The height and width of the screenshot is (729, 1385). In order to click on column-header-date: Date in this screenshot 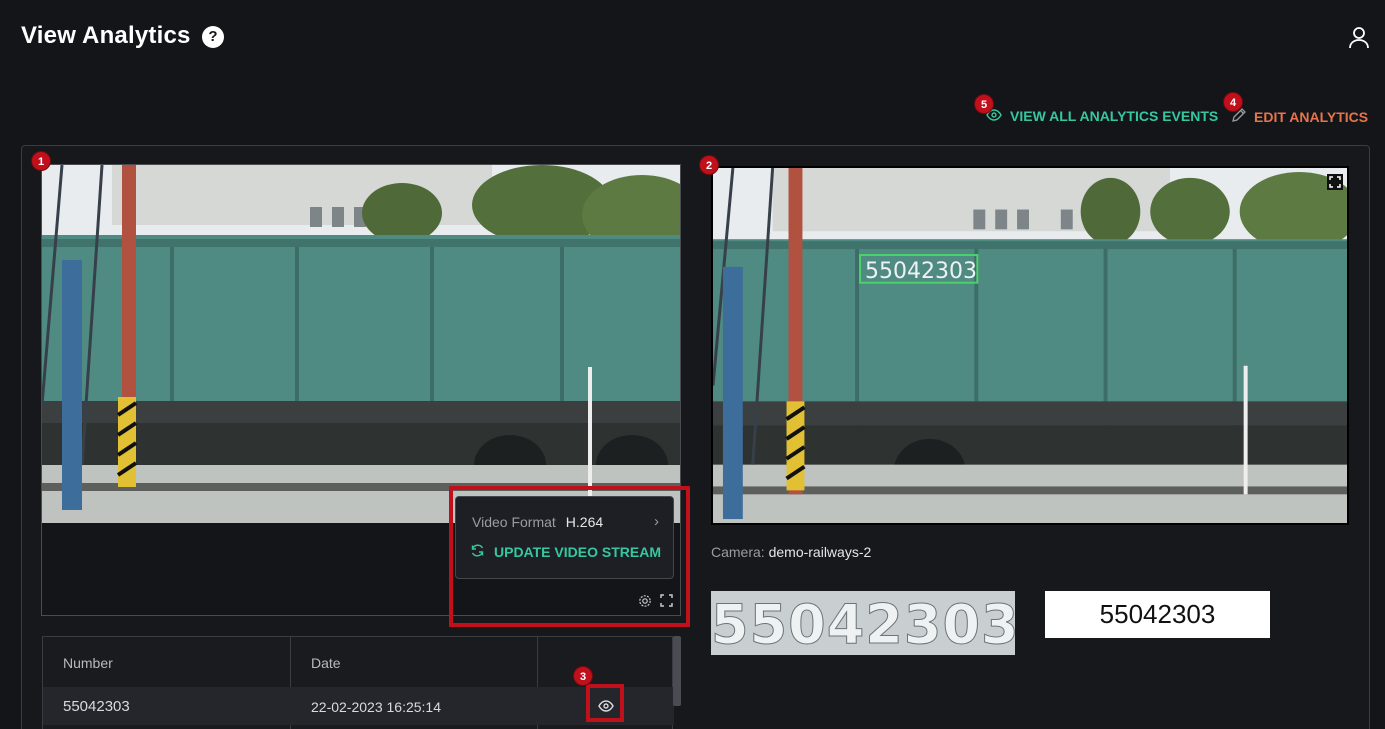, I will do `click(326, 663)`.